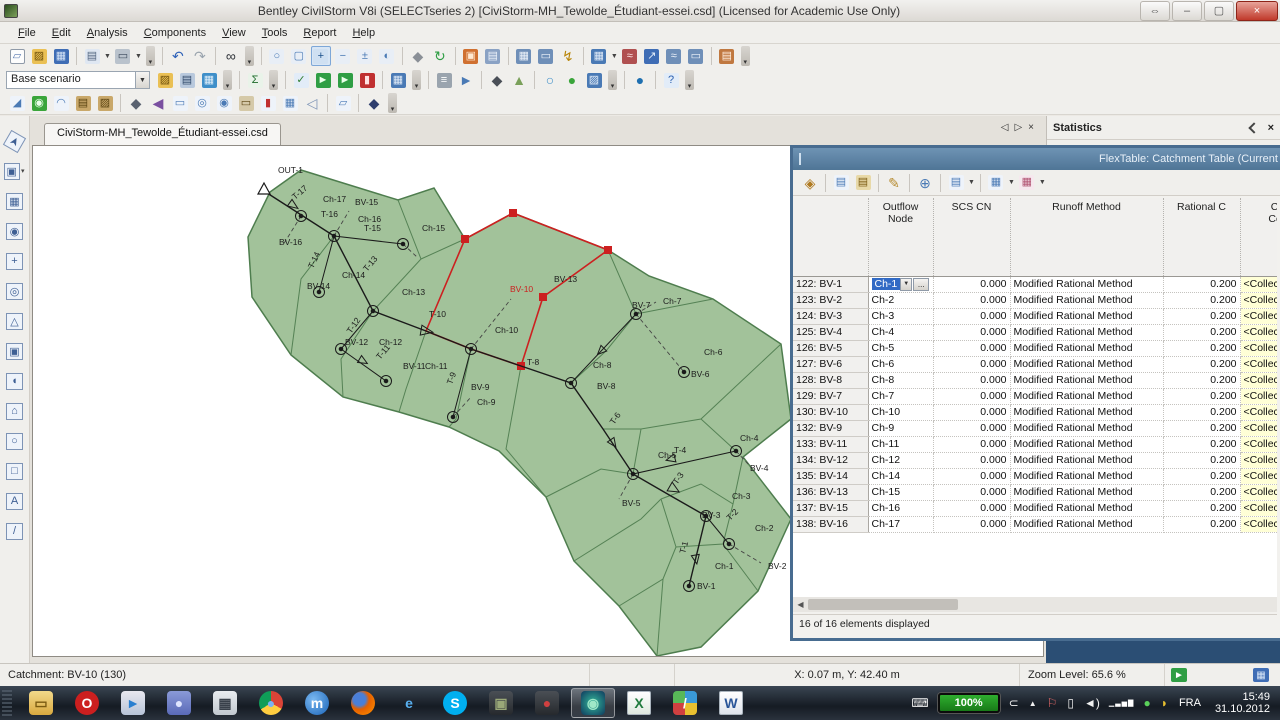 The width and height of the screenshot is (1280, 720). I want to click on purple-cone-icon: ◀, so click(158, 103).